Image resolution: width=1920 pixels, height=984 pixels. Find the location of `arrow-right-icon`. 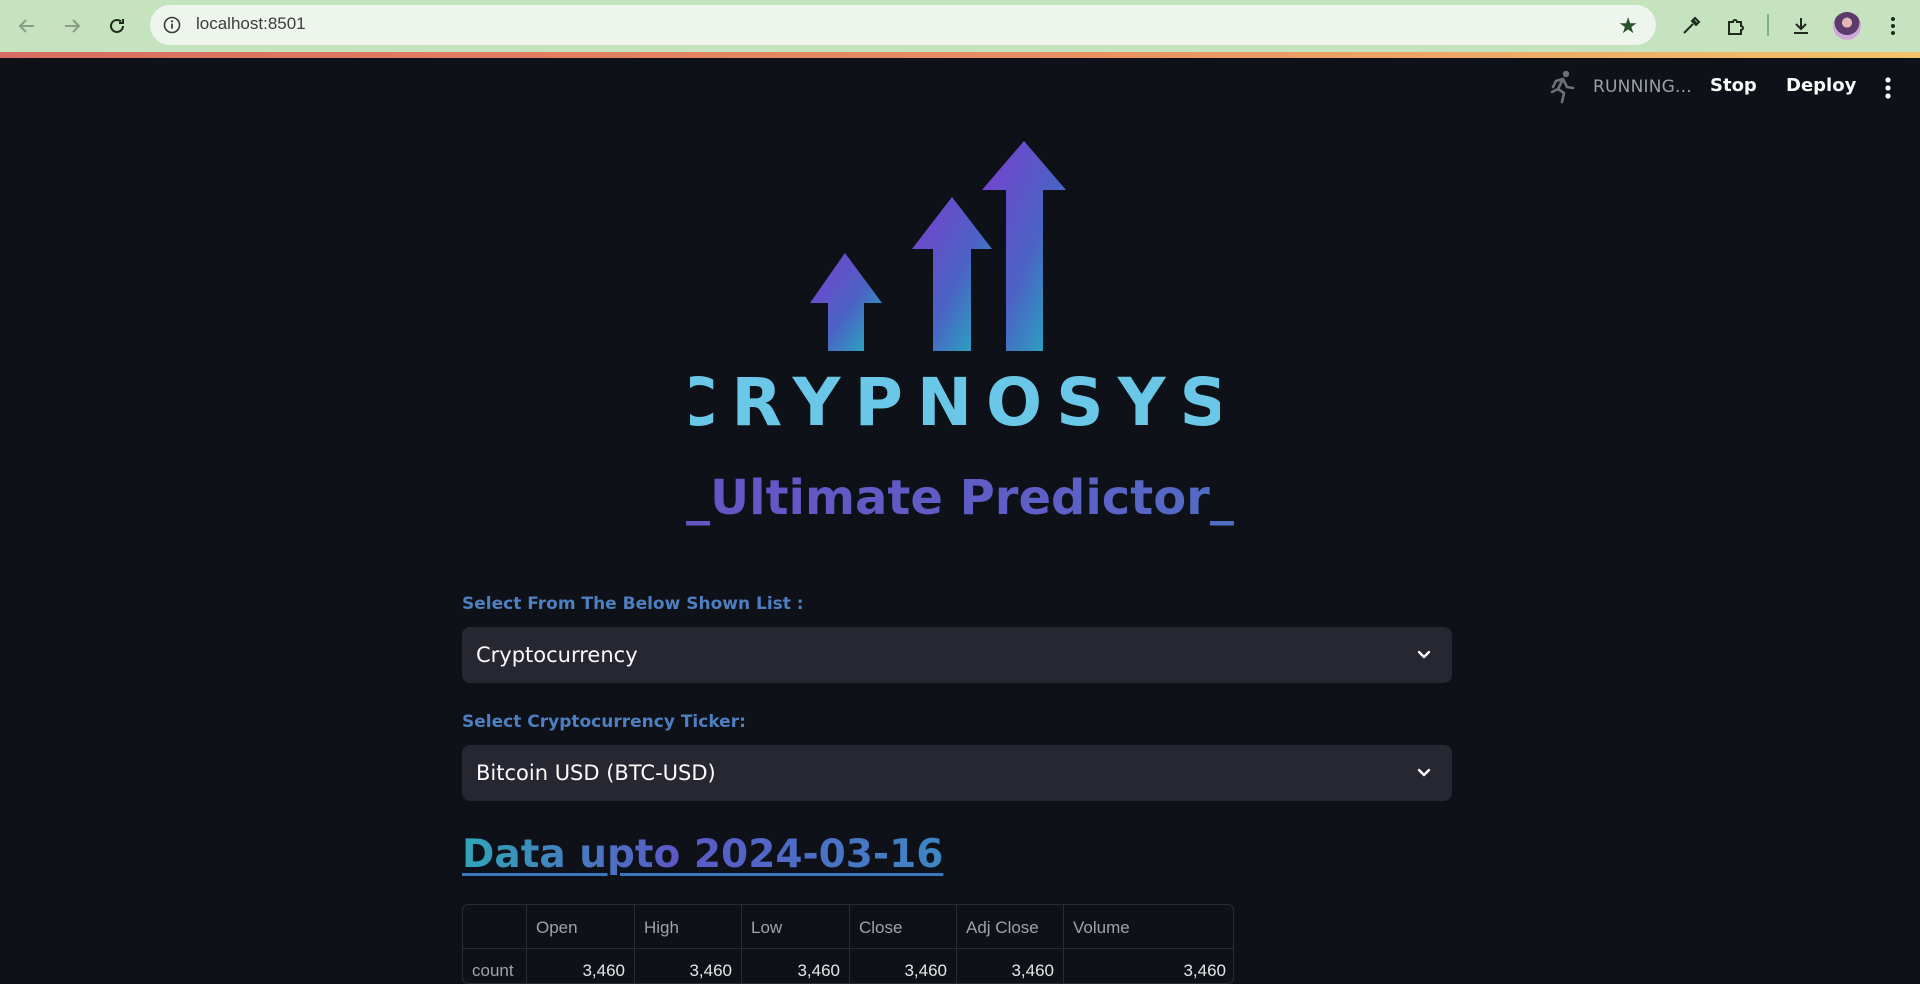

arrow-right-icon is located at coordinates (73, 26).